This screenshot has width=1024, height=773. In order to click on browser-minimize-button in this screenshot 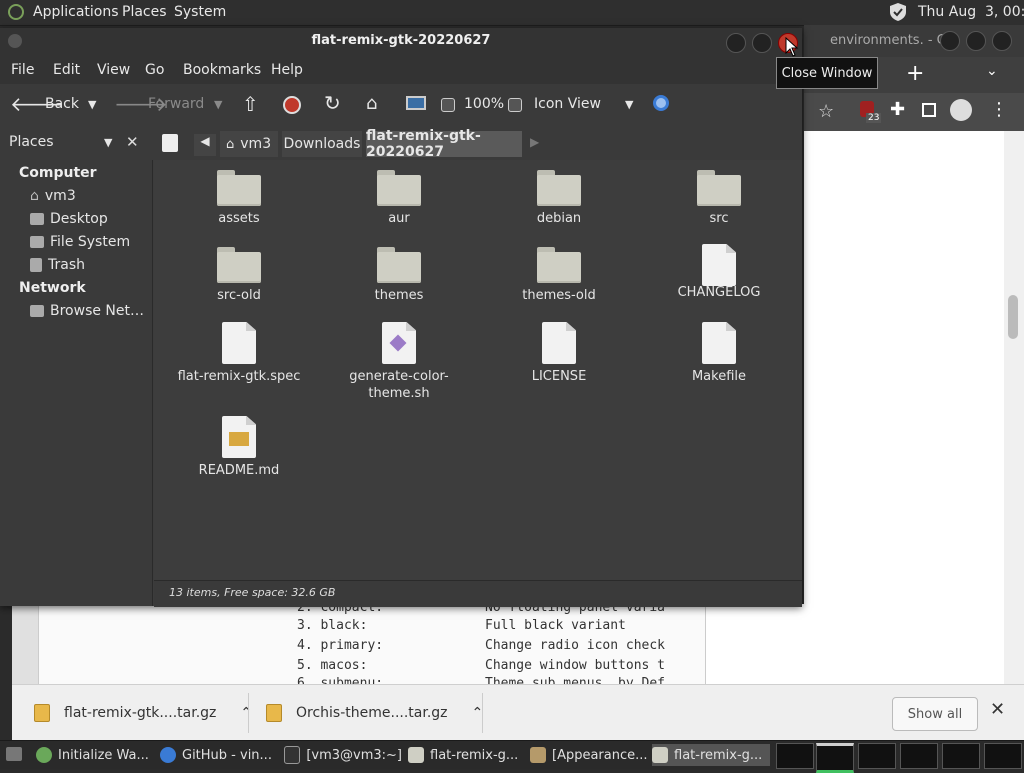, I will do `click(950, 41)`.